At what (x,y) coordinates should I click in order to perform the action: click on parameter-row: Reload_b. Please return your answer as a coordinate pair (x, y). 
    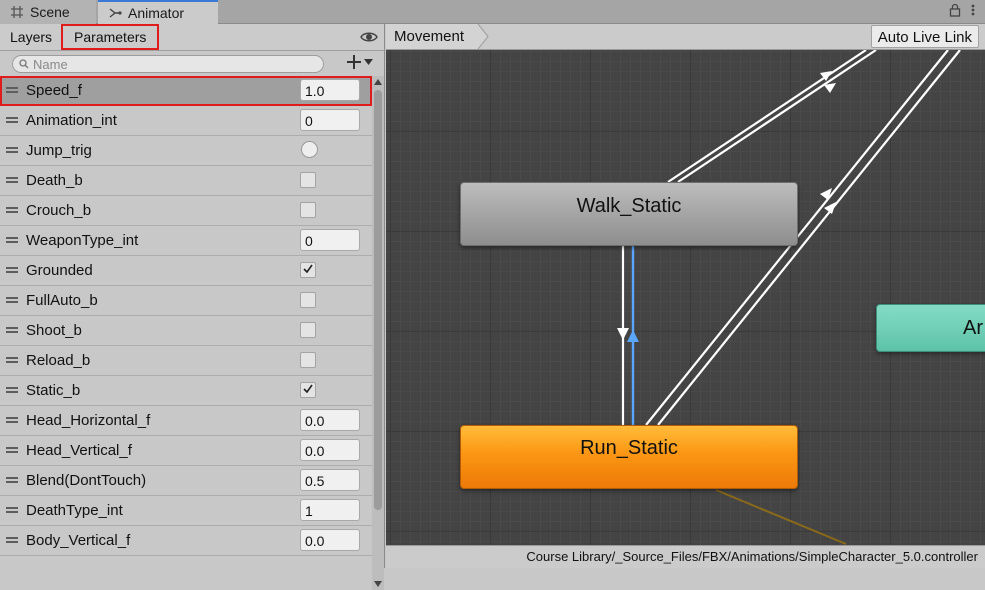
    Looking at the image, I should click on (186, 361).